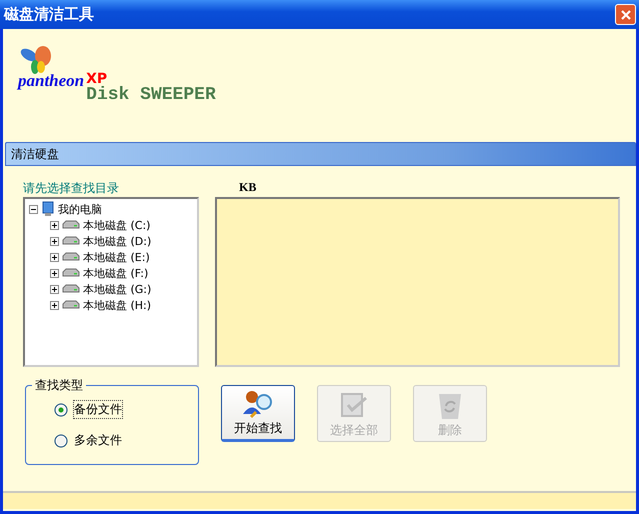 This screenshot has width=639, height=514. What do you see at coordinates (49, 14) in the screenshot?
I see `window-title: 磁盘清洁工具` at bounding box center [49, 14].